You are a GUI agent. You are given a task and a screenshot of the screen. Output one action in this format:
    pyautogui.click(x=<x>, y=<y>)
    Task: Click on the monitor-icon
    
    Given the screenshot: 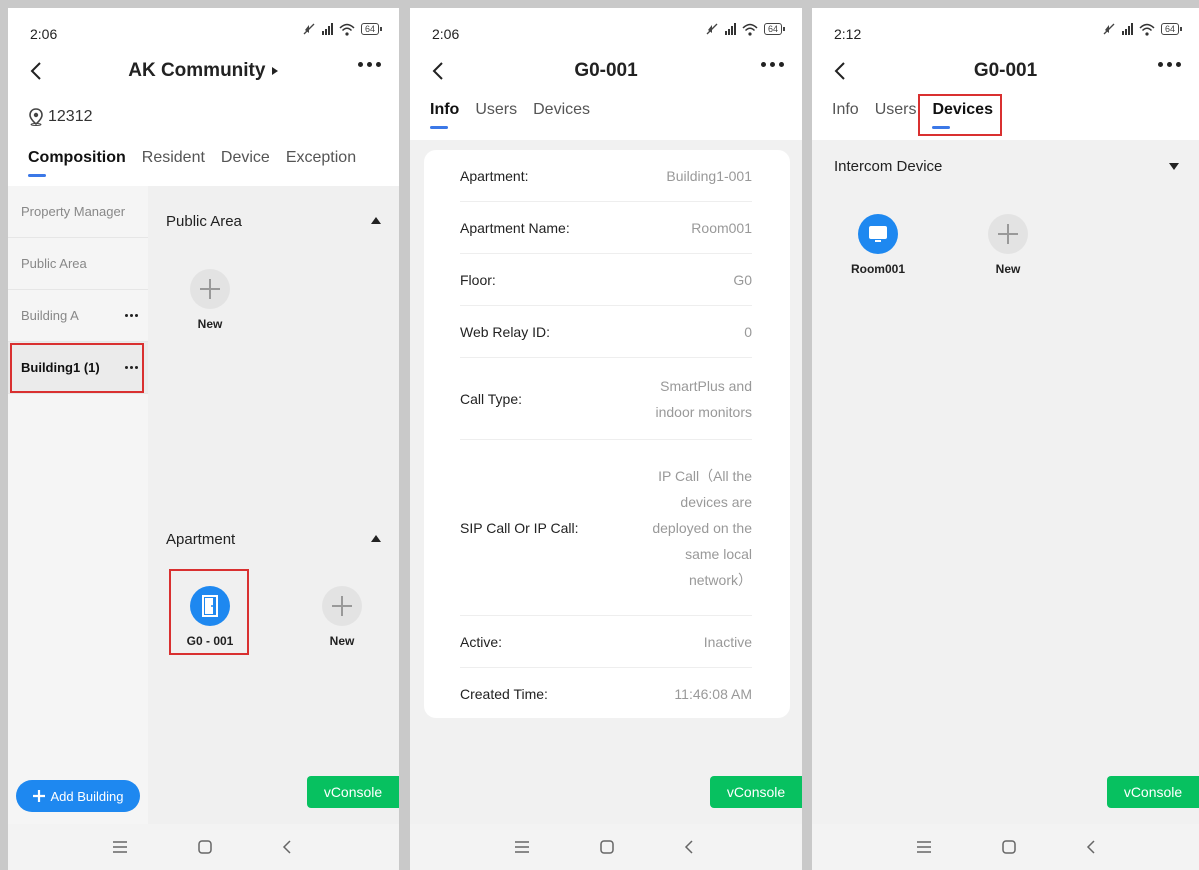 What is the action you would take?
    pyautogui.click(x=878, y=234)
    